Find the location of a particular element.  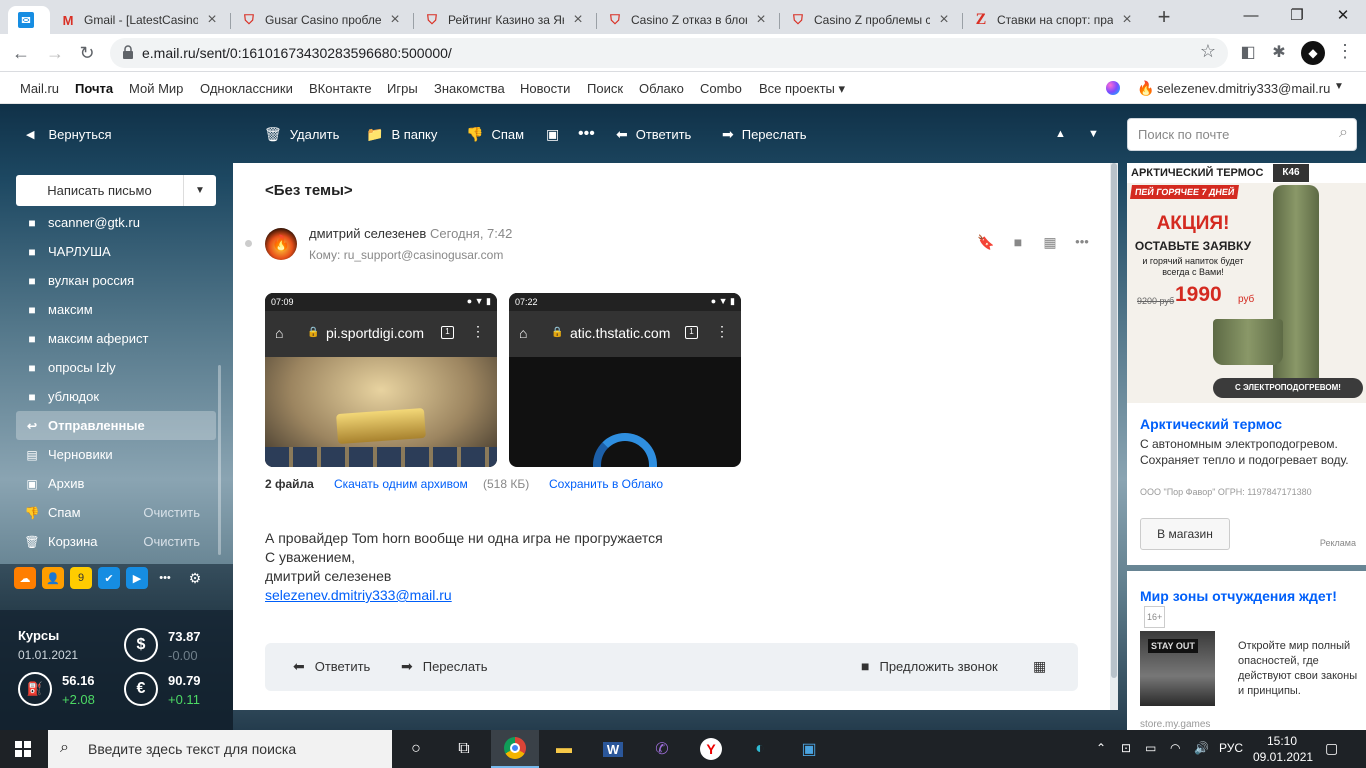

forward-button: ➡ Переслать is located at coordinates (764, 134).